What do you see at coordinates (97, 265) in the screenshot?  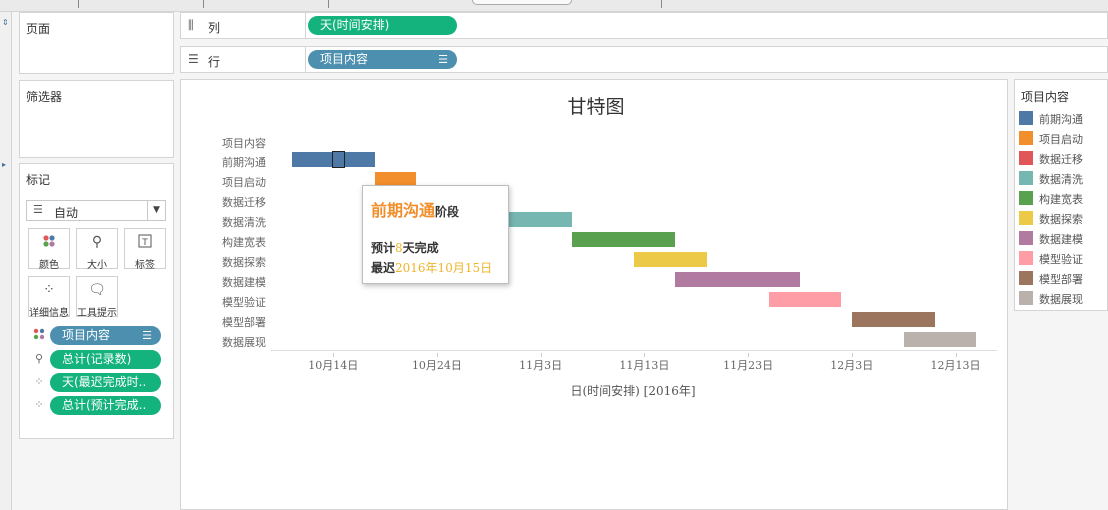 I see `size-button-label: 大小` at bounding box center [97, 265].